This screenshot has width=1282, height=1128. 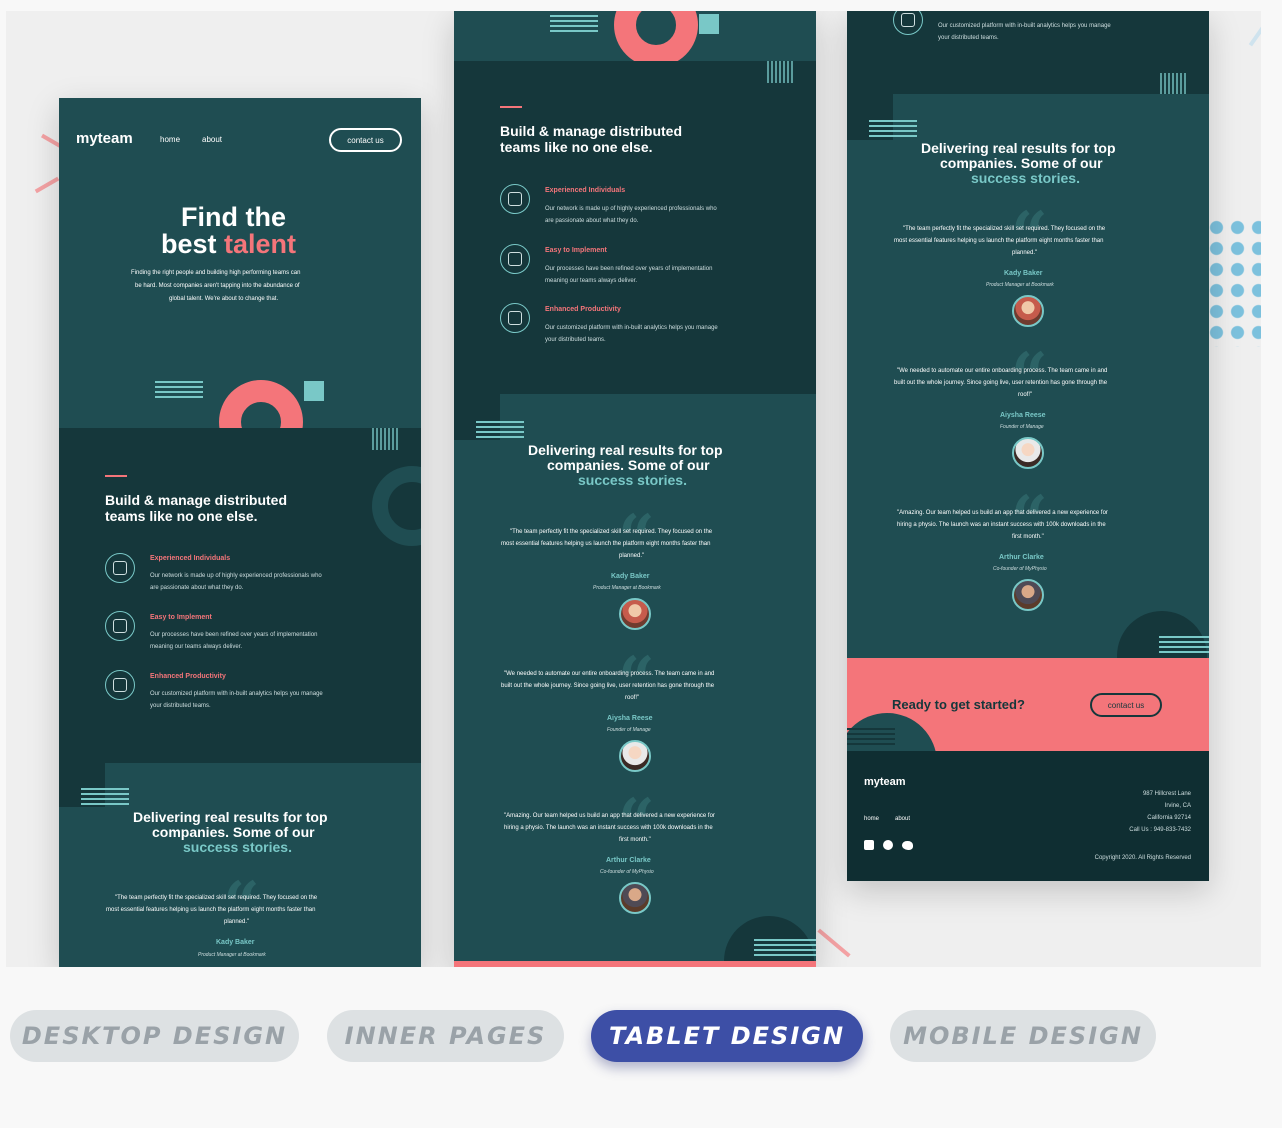 I want to click on tab-label: TABLET DESIGN, so click(x=727, y=1036).